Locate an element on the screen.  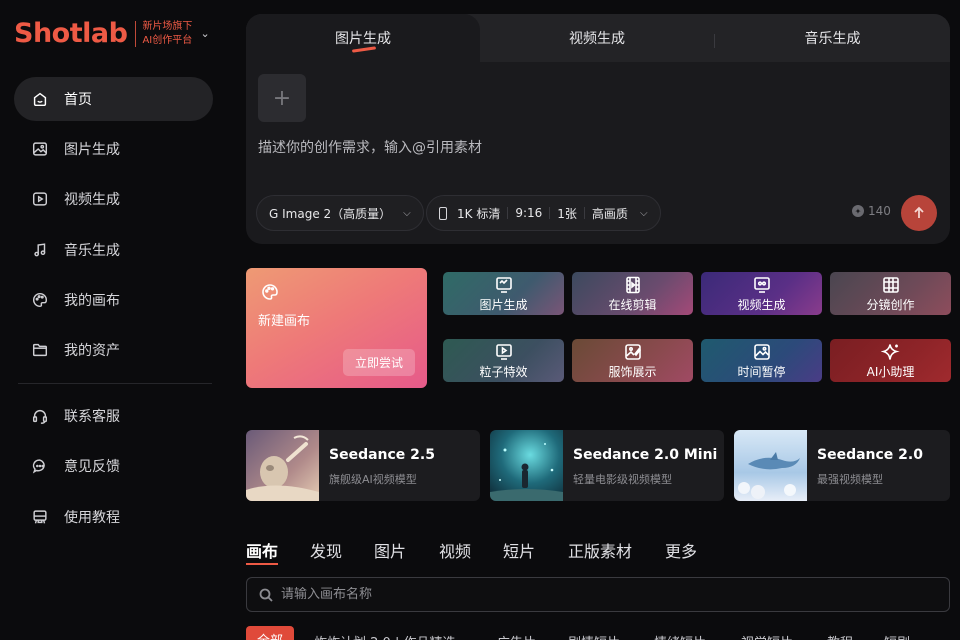
active-gallery-tab-indicator is located at coordinates (262, 564).